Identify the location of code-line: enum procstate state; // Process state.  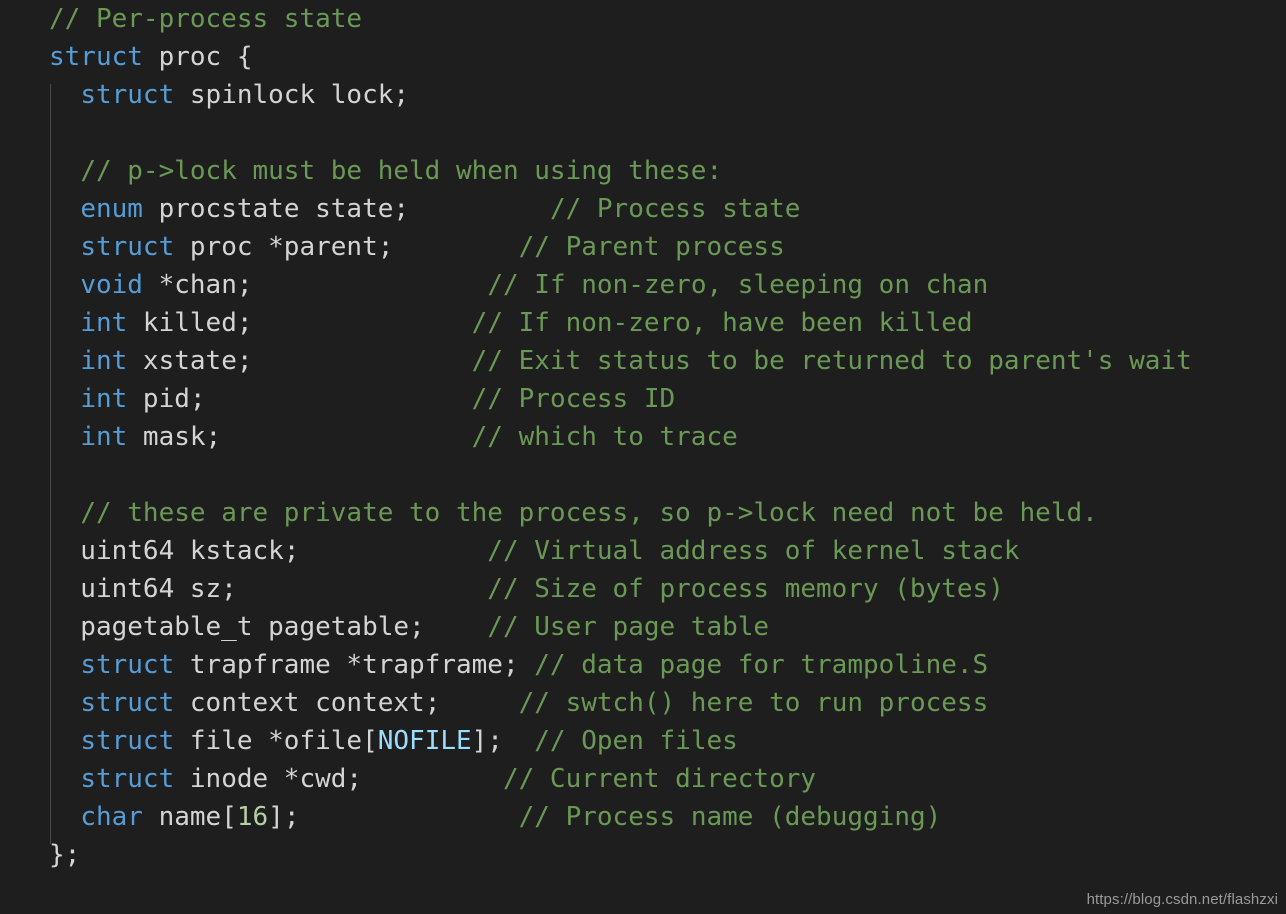
(596, 209).